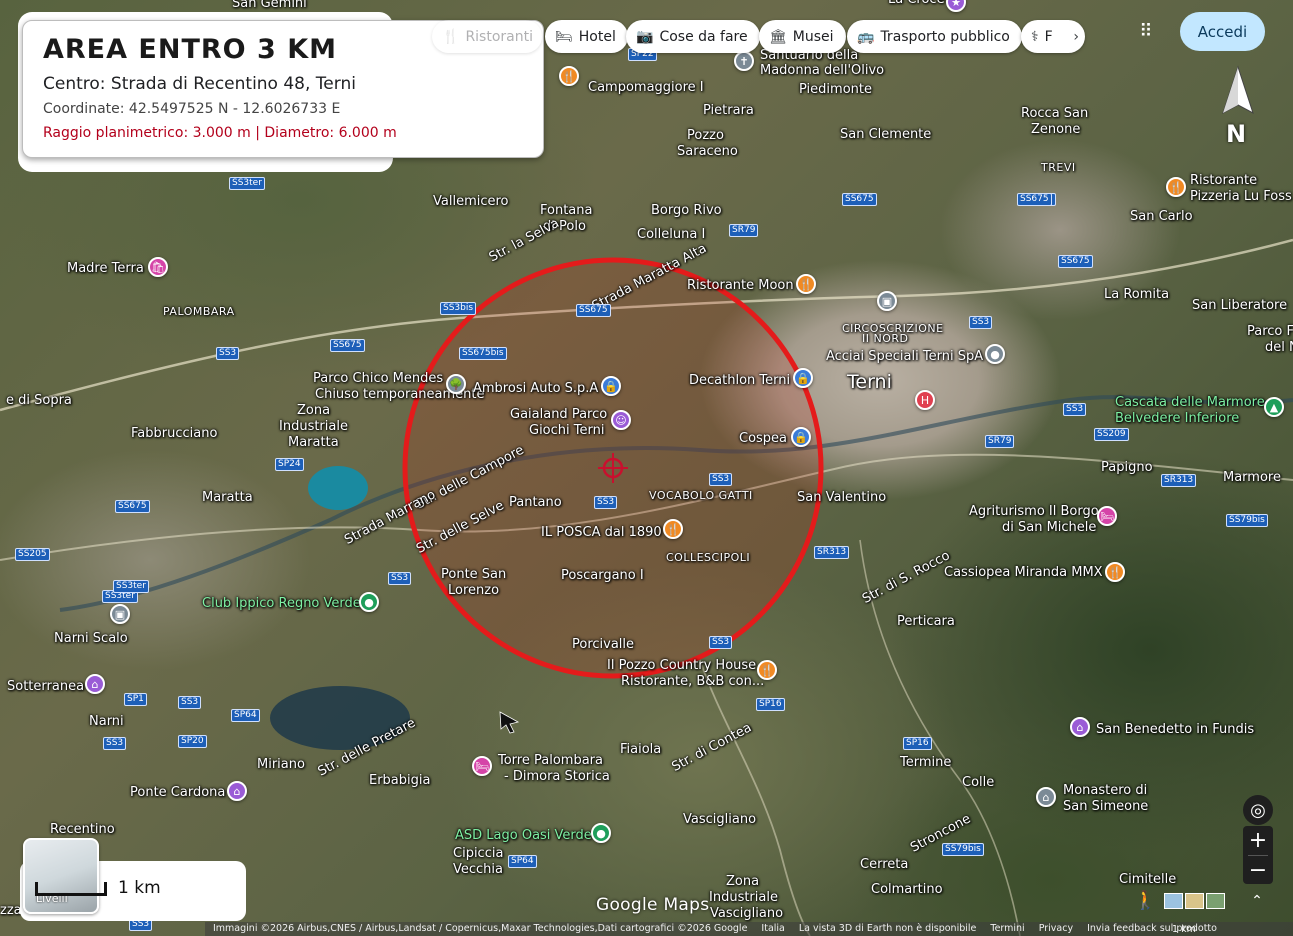 Image resolution: width=1293 pixels, height=936 pixels. I want to click on place-label: Cerreta, so click(884, 864).